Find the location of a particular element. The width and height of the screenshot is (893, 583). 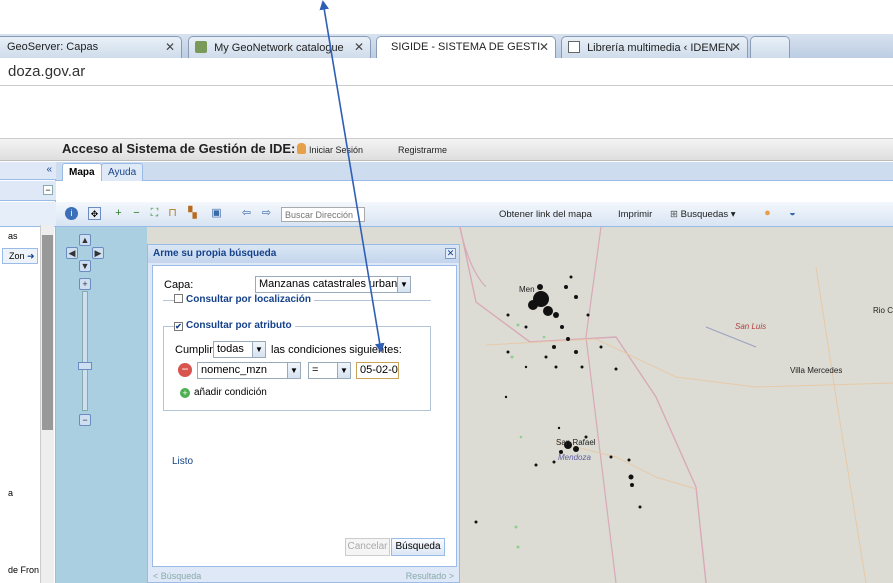

annotation-arrow is located at coordinates (352, 176).